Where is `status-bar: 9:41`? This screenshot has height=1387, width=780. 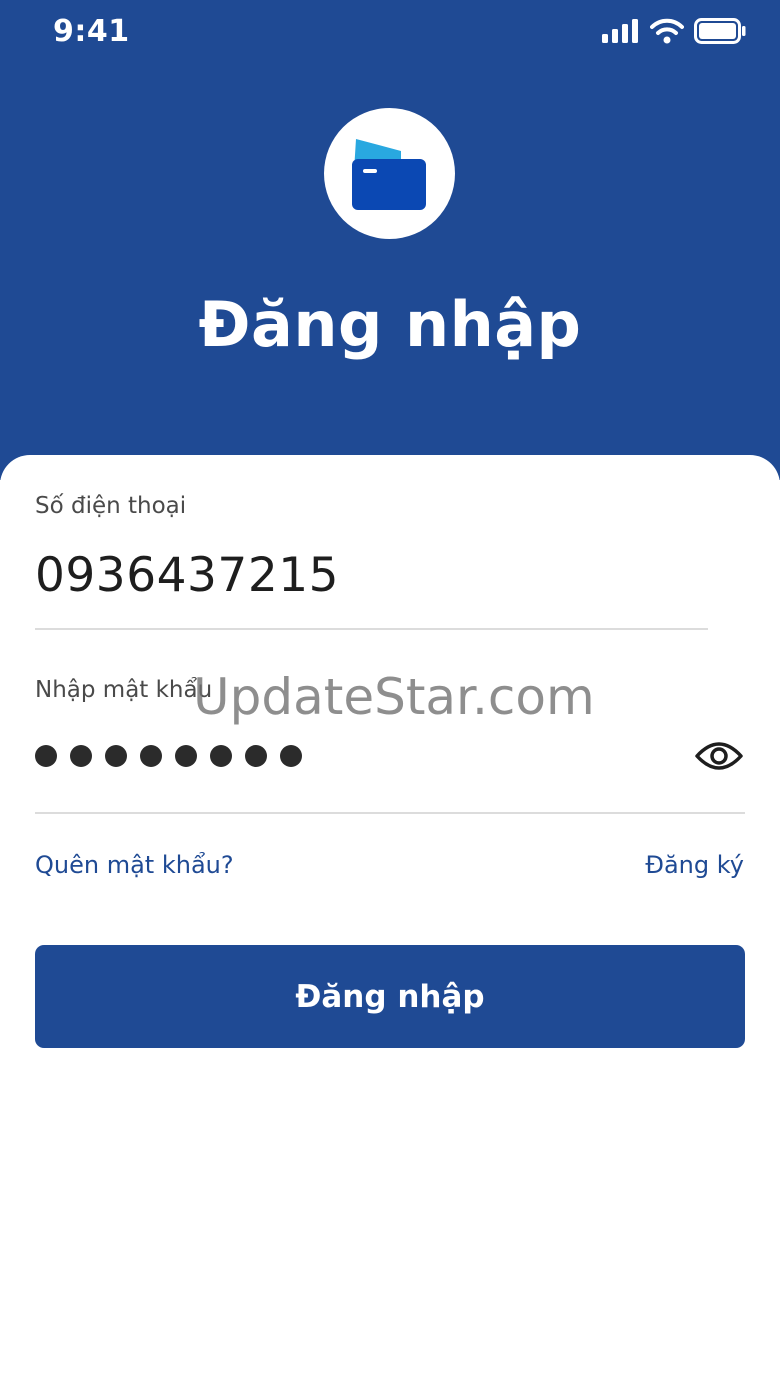 status-bar: 9:41 is located at coordinates (390, 32).